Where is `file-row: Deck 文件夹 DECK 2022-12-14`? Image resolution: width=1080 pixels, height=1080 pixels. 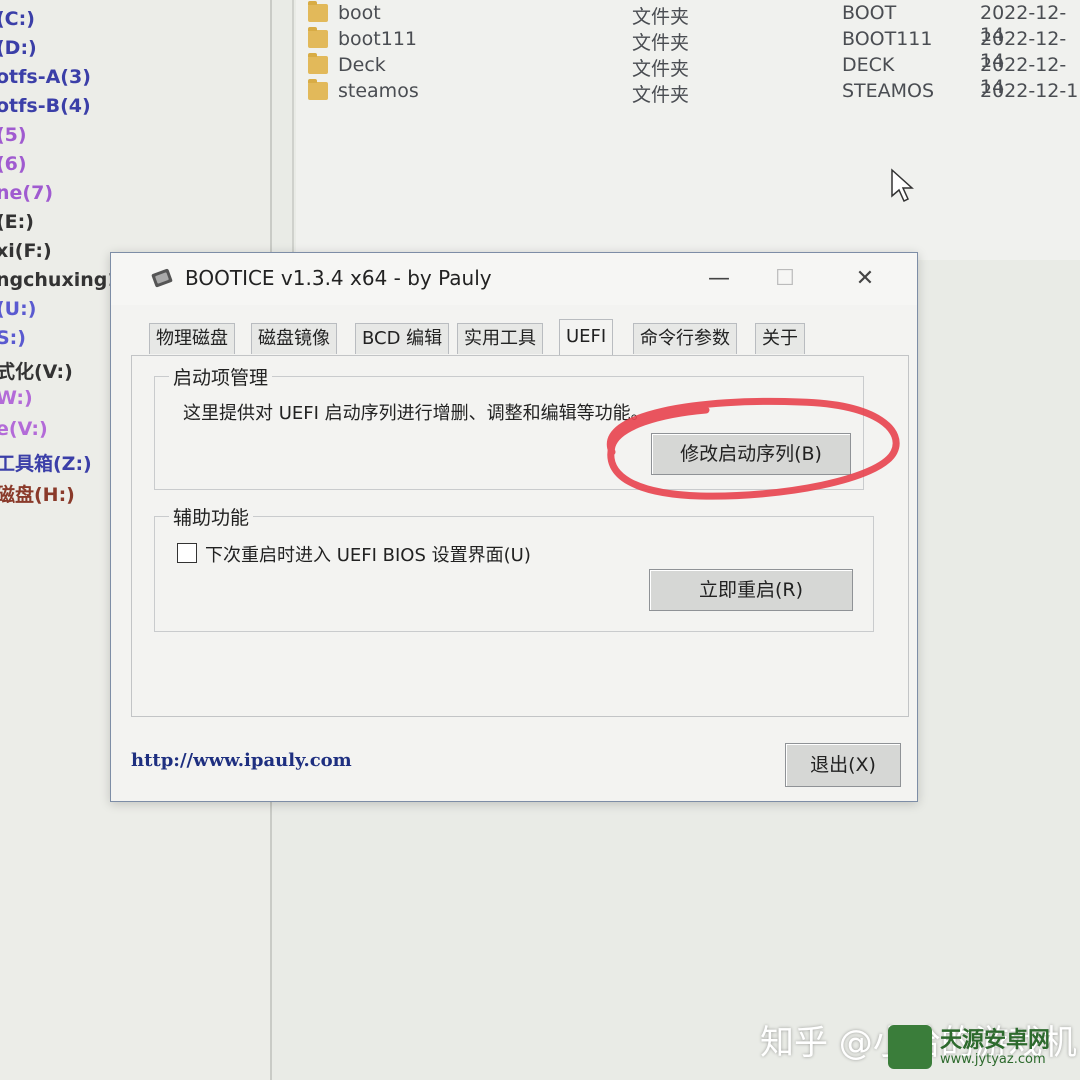 file-row: Deck 文件夹 DECK 2022-12-14 is located at coordinates (688, 75).